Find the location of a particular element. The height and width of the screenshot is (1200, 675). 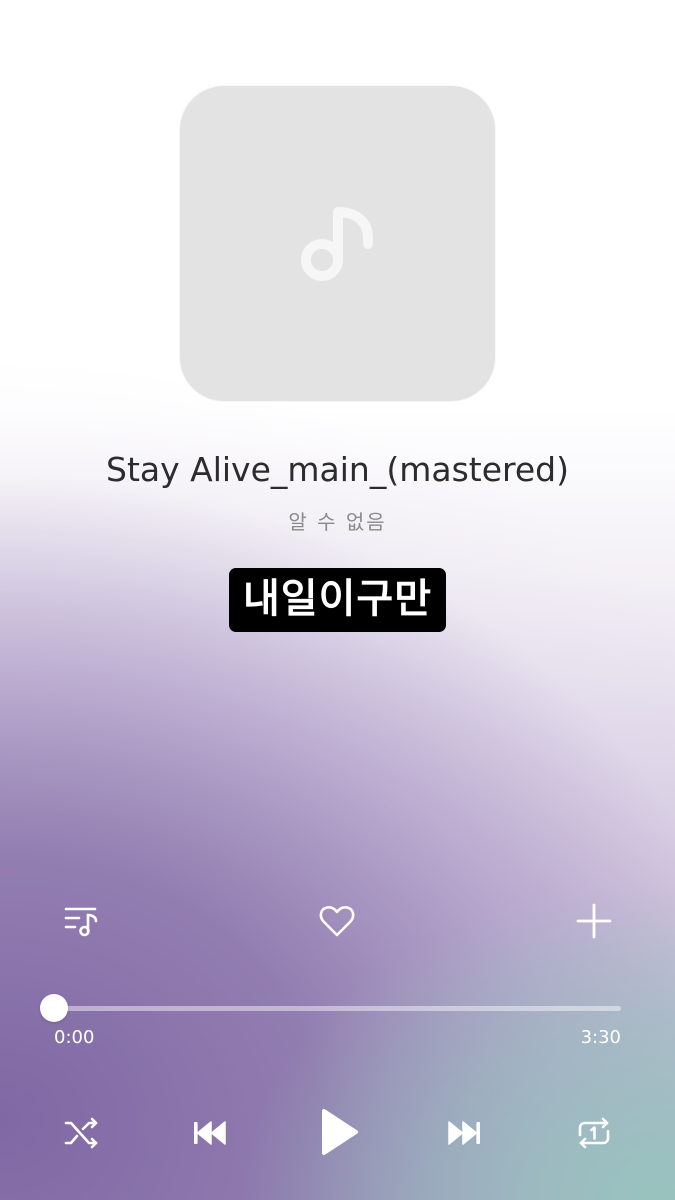

subtitle-caption-container: 내일이구만 is located at coordinates (337, 600).